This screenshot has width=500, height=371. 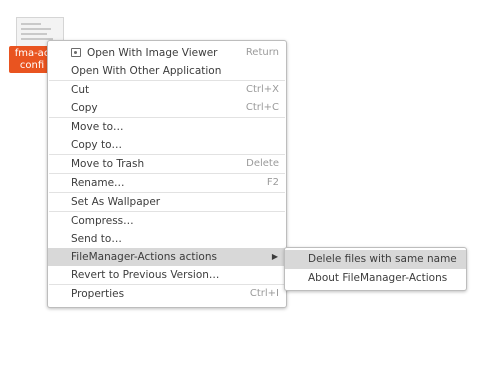 I want to click on menu-item-accelerator: Ctrl+X, so click(x=262, y=89).